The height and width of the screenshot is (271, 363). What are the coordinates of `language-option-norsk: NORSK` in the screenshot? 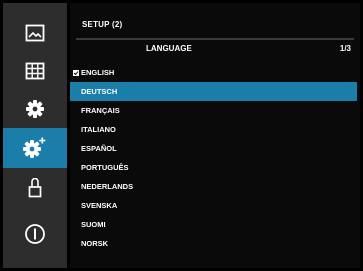 It's located at (213, 243).